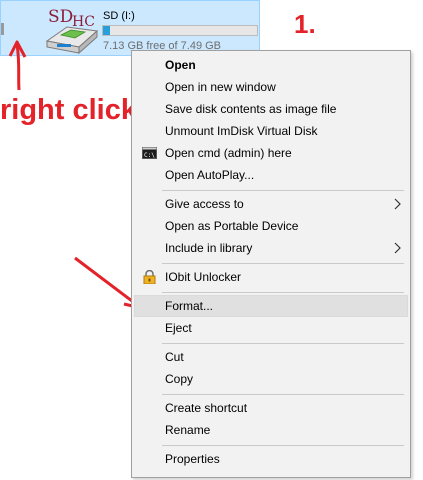 This screenshot has height=480, width=423. I want to click on menu-item-rename: Rename, so click(271, 430).